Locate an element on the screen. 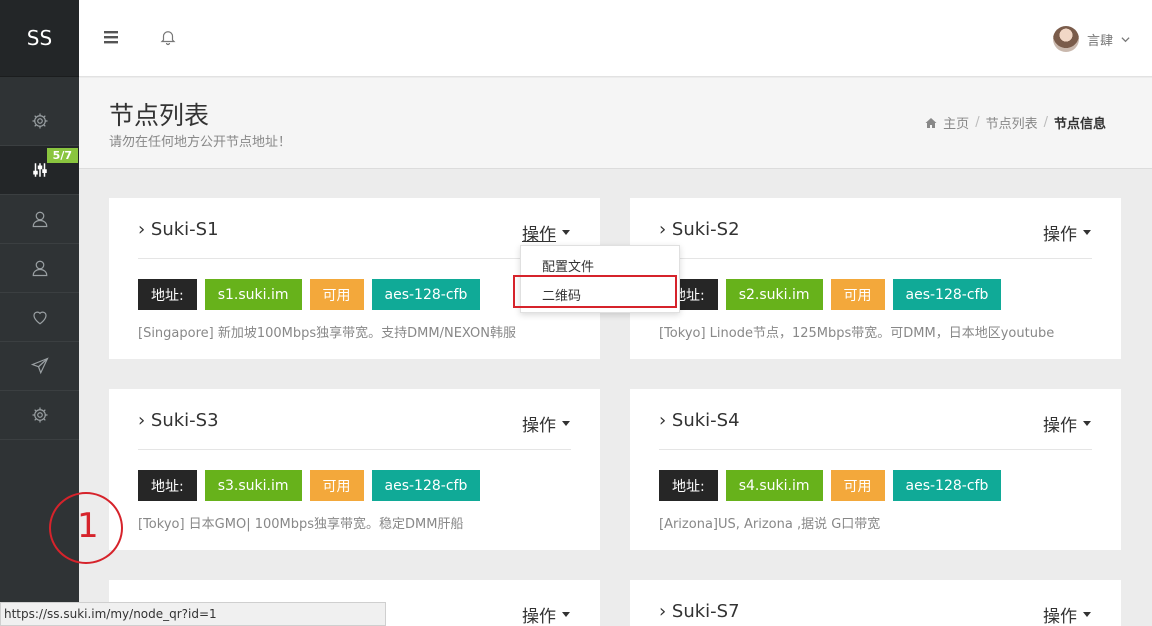 Image resolution: width=1152 pixels, height=626 pixels. sidebar-item-user is located at coordinates (39, 219).